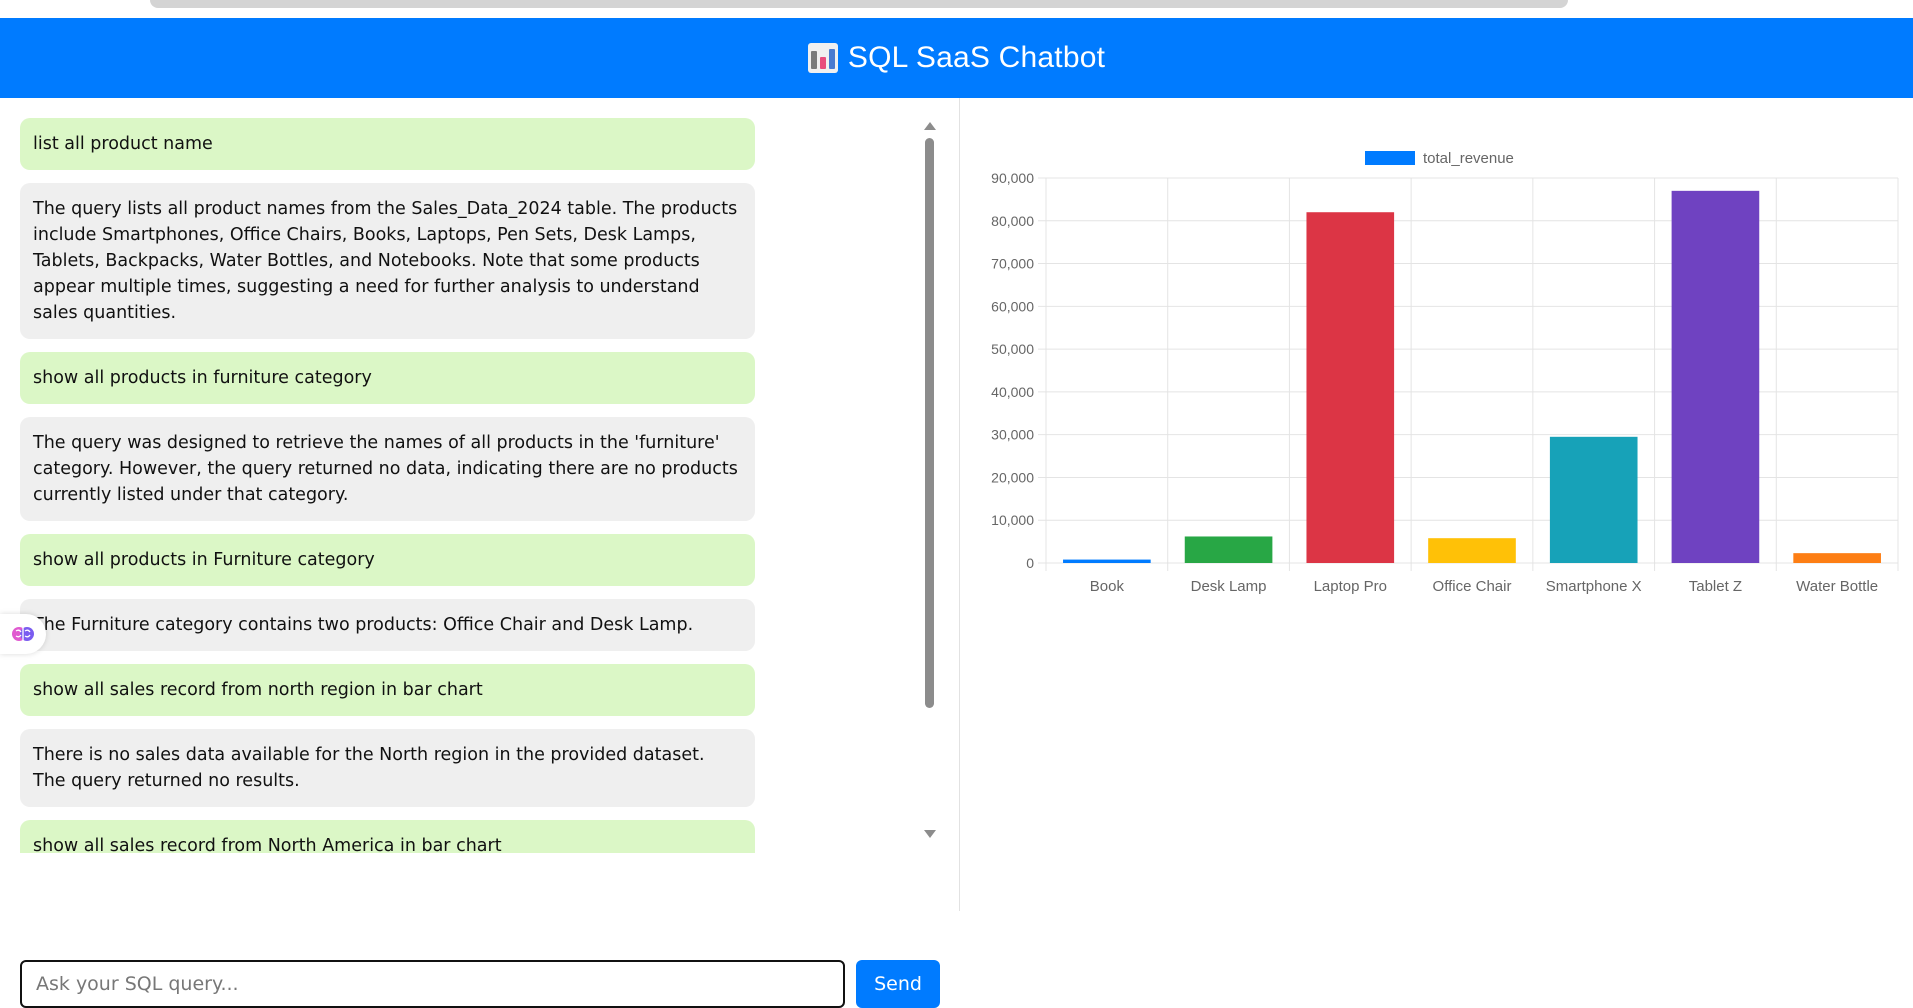 This screenshot has width=1913, height=1008. Describe the element at coordinates (976, 57) in the screenshot. I see `app-title: SQL SaaS Chatbot` at that location.